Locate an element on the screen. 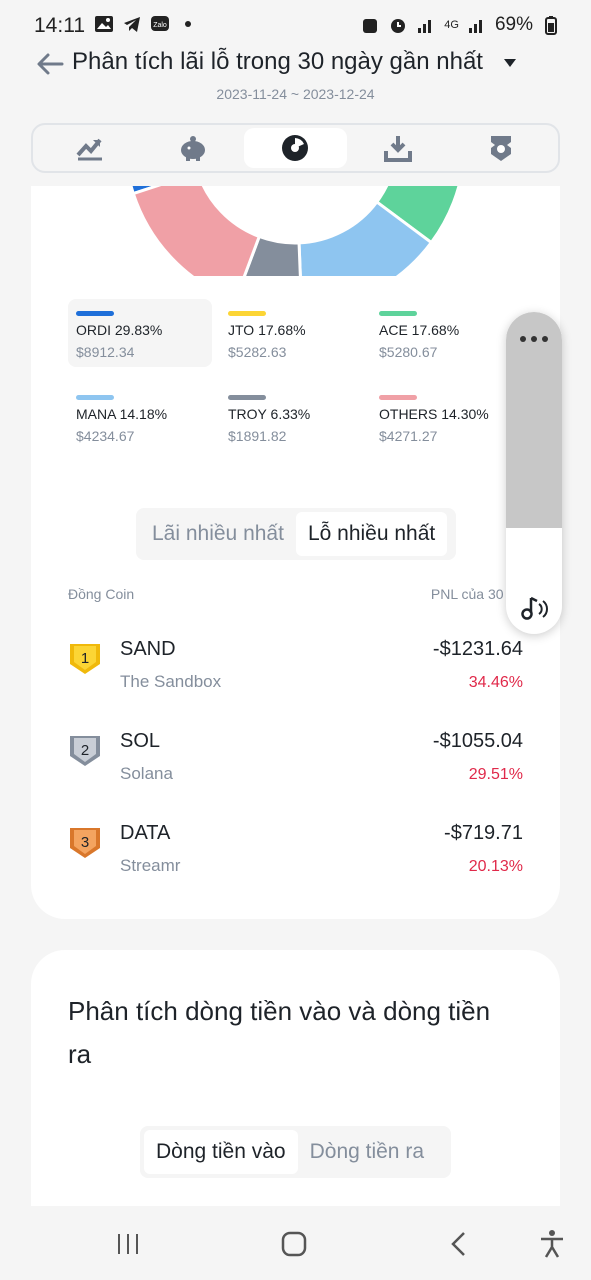 This screenshot has height=1280, width=591. date-range: 2023-11-24 ~ 2023-12-24 is located at coordinates (295, 94).